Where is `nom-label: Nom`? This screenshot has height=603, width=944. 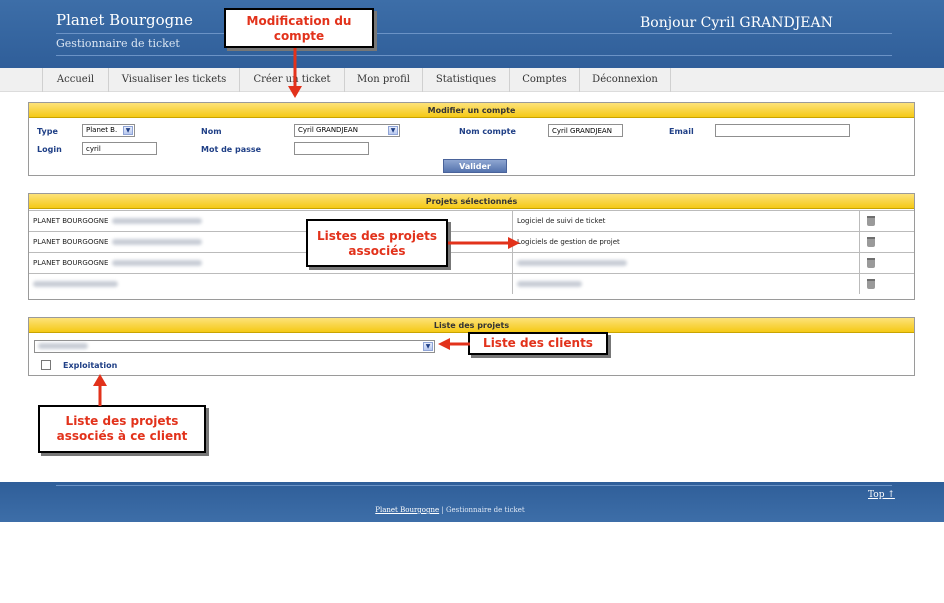 nom-label: Nom is located at coordinates (211, 131).